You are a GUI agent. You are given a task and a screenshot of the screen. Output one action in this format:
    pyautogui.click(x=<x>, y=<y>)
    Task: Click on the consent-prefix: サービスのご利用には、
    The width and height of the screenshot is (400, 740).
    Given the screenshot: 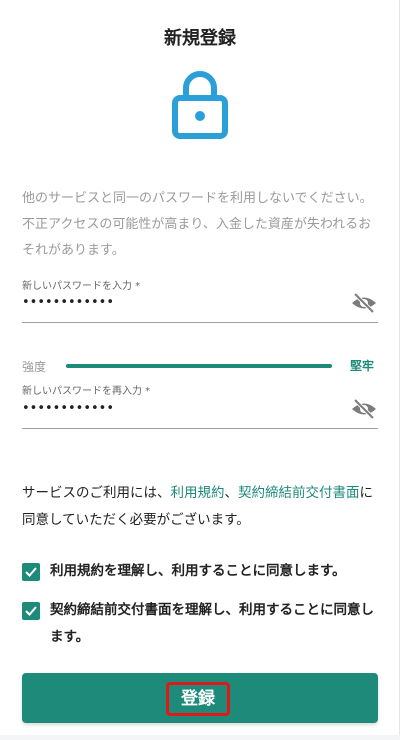 What is the action you would take?
    pyautogui.click(x=96, y=493)
    